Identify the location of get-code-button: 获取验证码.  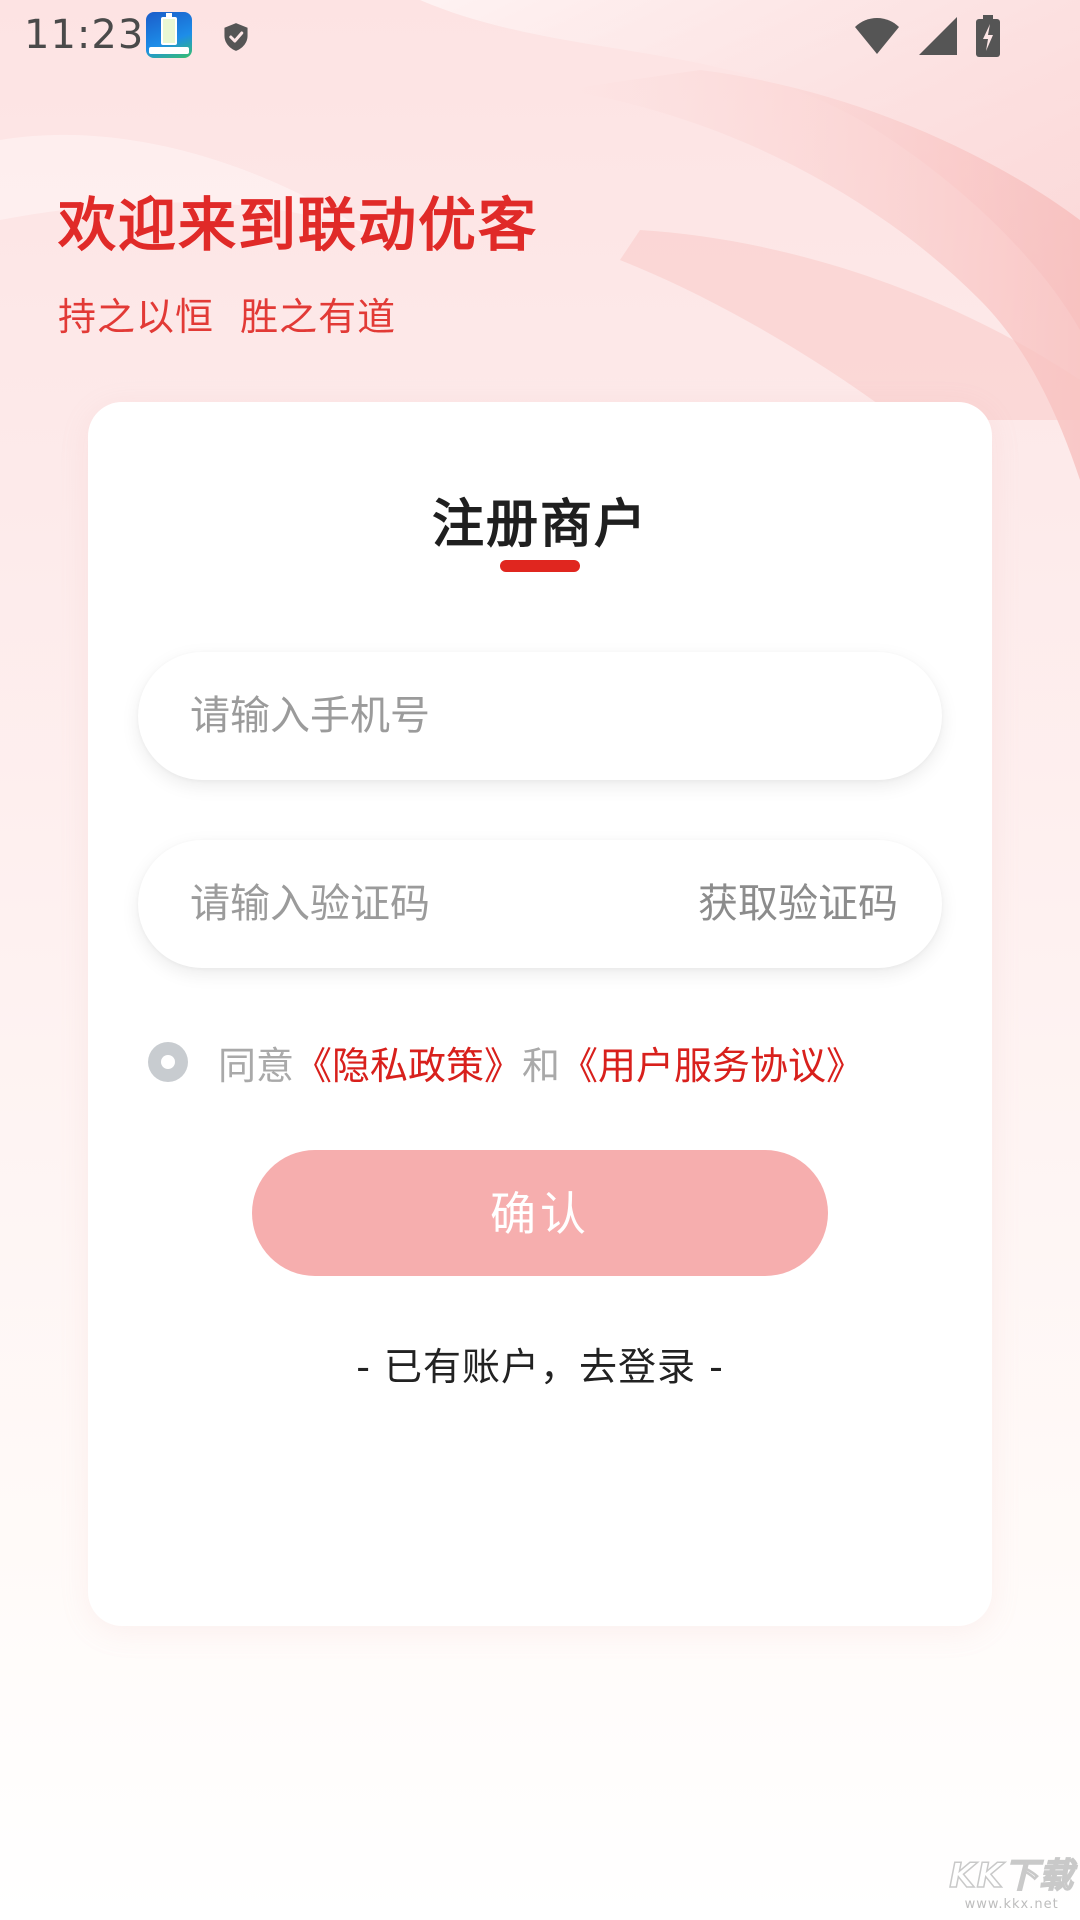
(798, 904).